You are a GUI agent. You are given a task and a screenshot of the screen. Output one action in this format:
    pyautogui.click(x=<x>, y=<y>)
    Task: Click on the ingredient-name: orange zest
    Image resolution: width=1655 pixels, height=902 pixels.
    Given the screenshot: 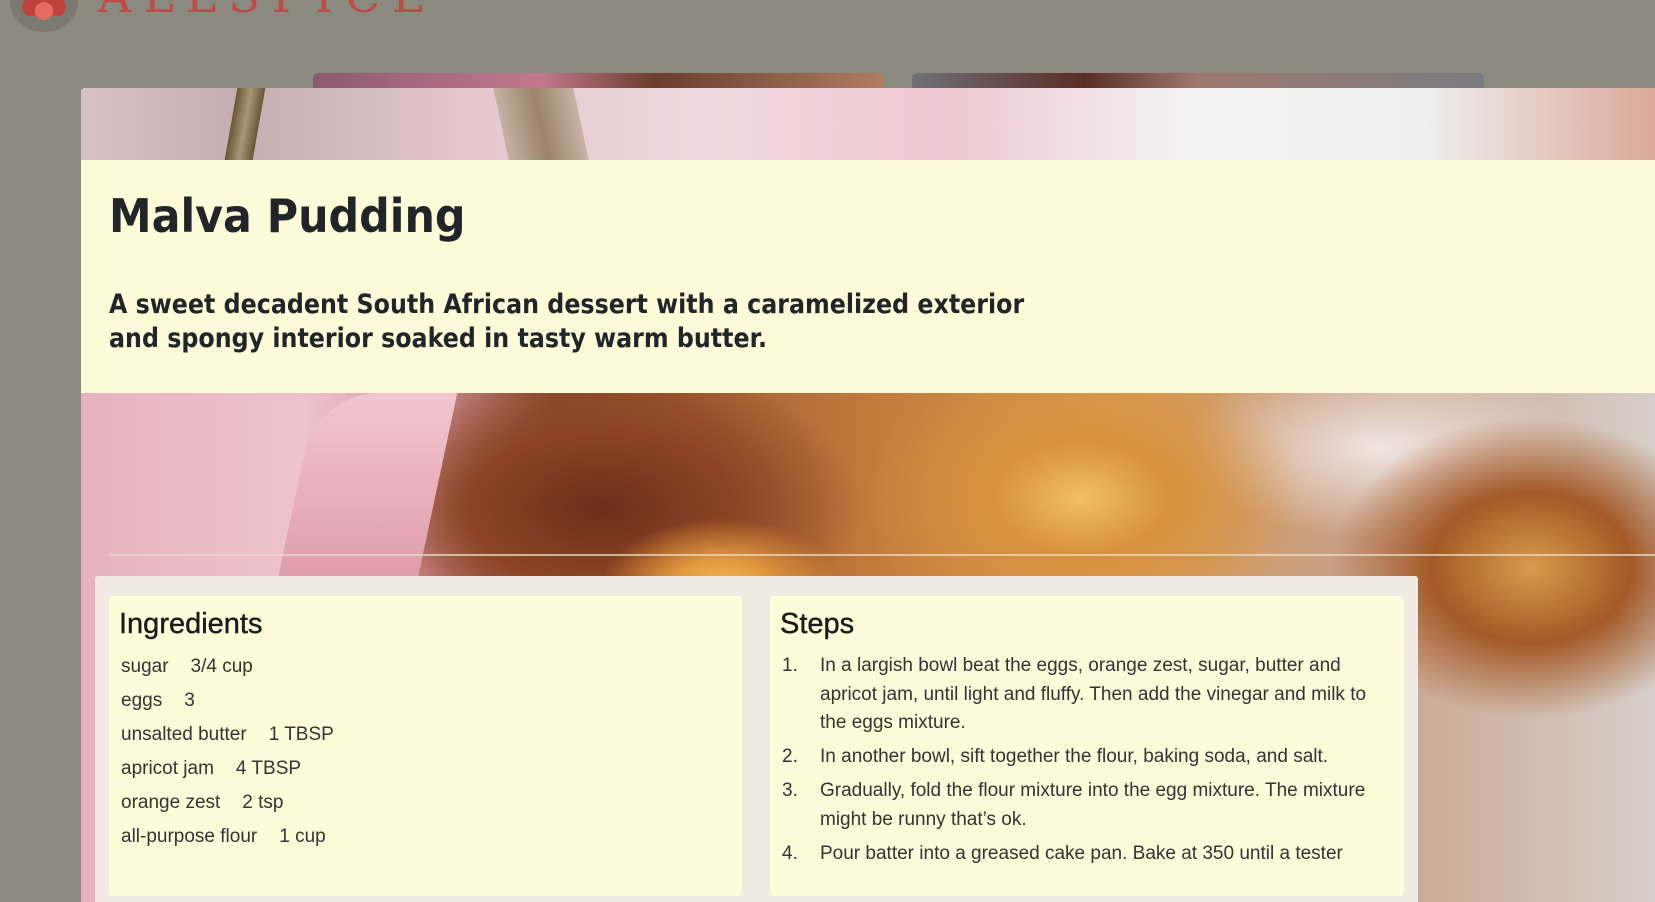 What is the action you would take?
    pyautogui.click(x=171, y=802)
    